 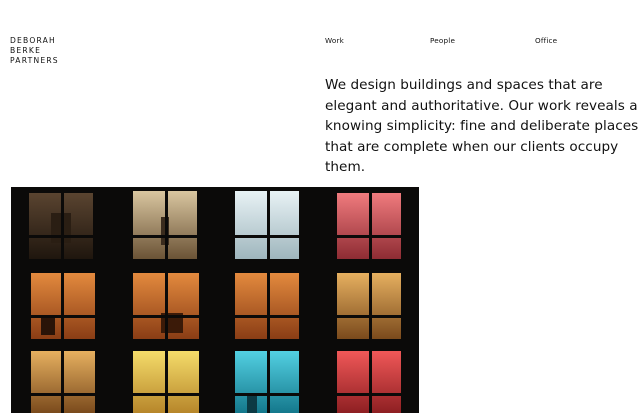 I want to click on brand-line-3: PARTNERS, so click(x=34, y=60).